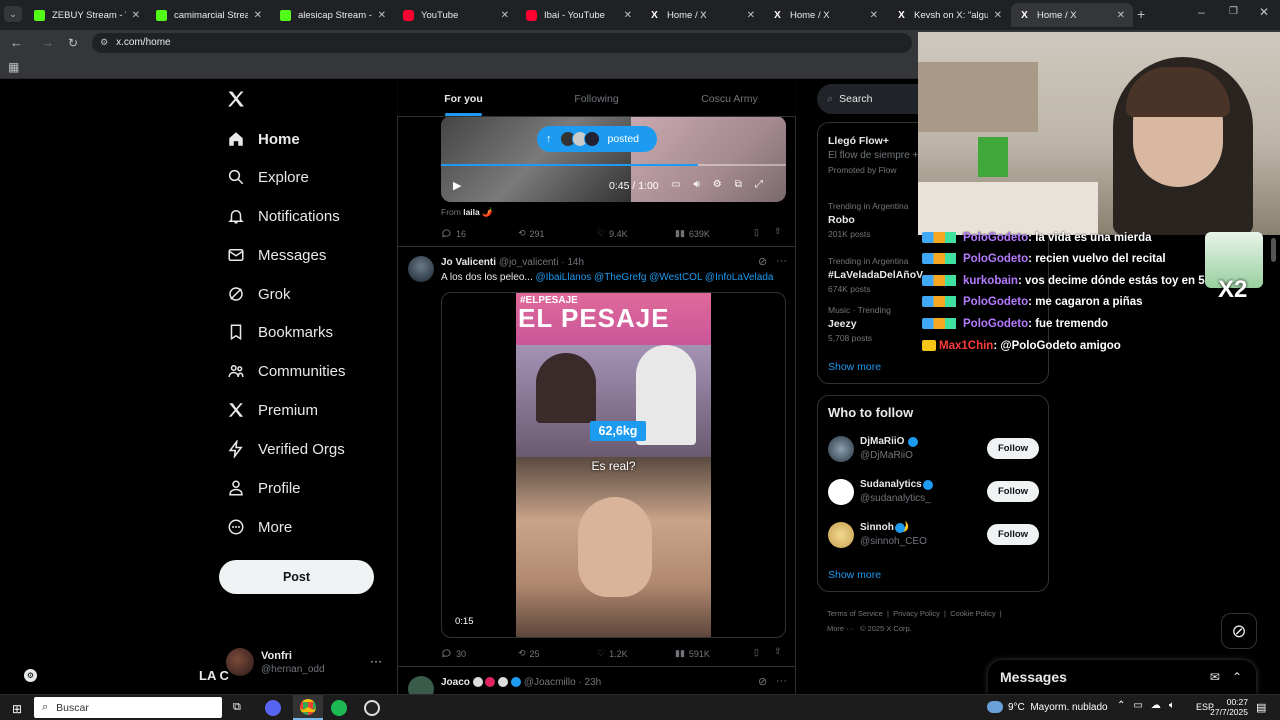 This screenshot has height=720, width=1280. Describe the element at coordinates (1264, 12) in the screenshot. I see `close-window-button: ✕` at that location.